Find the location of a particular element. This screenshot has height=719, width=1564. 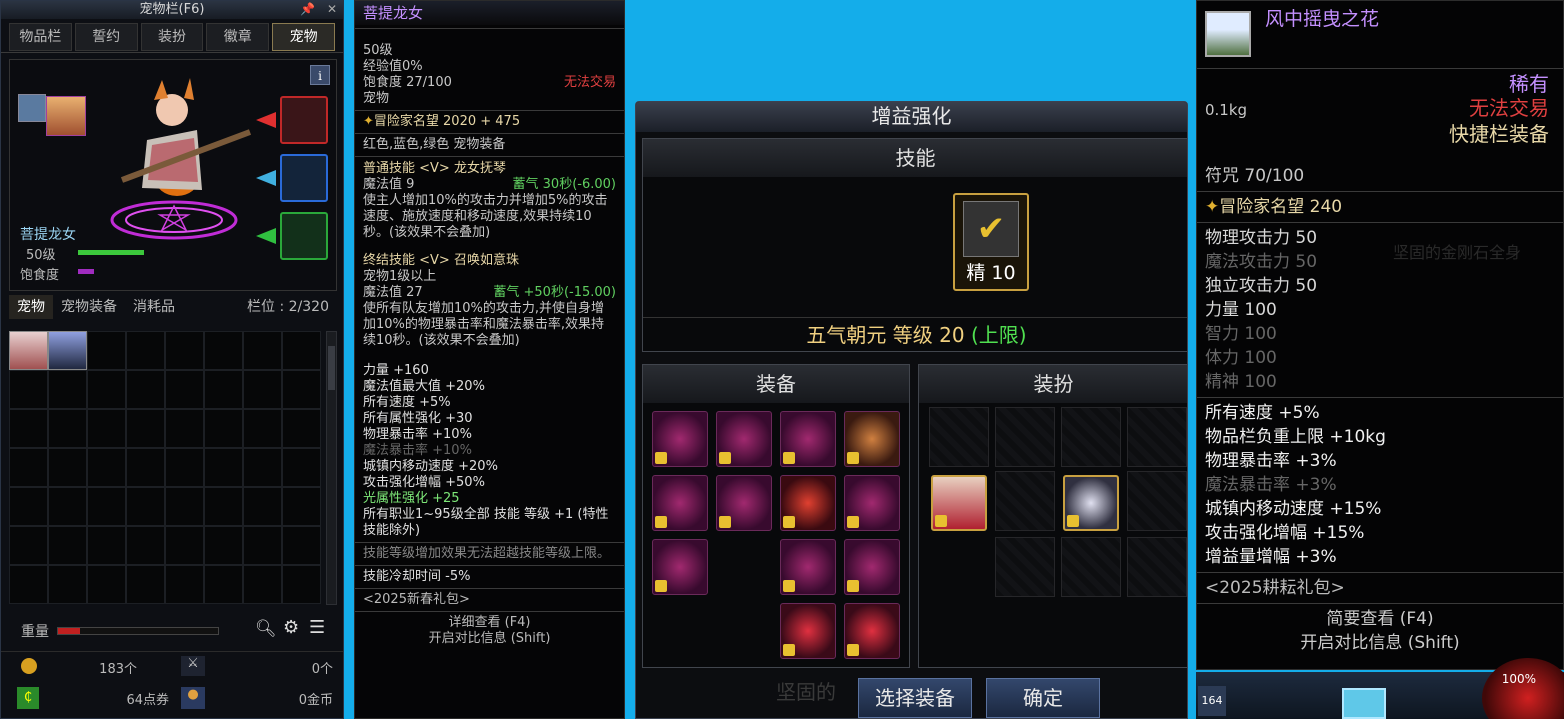

tab-avatar: 装扮 is located at coordinates (172, 37).